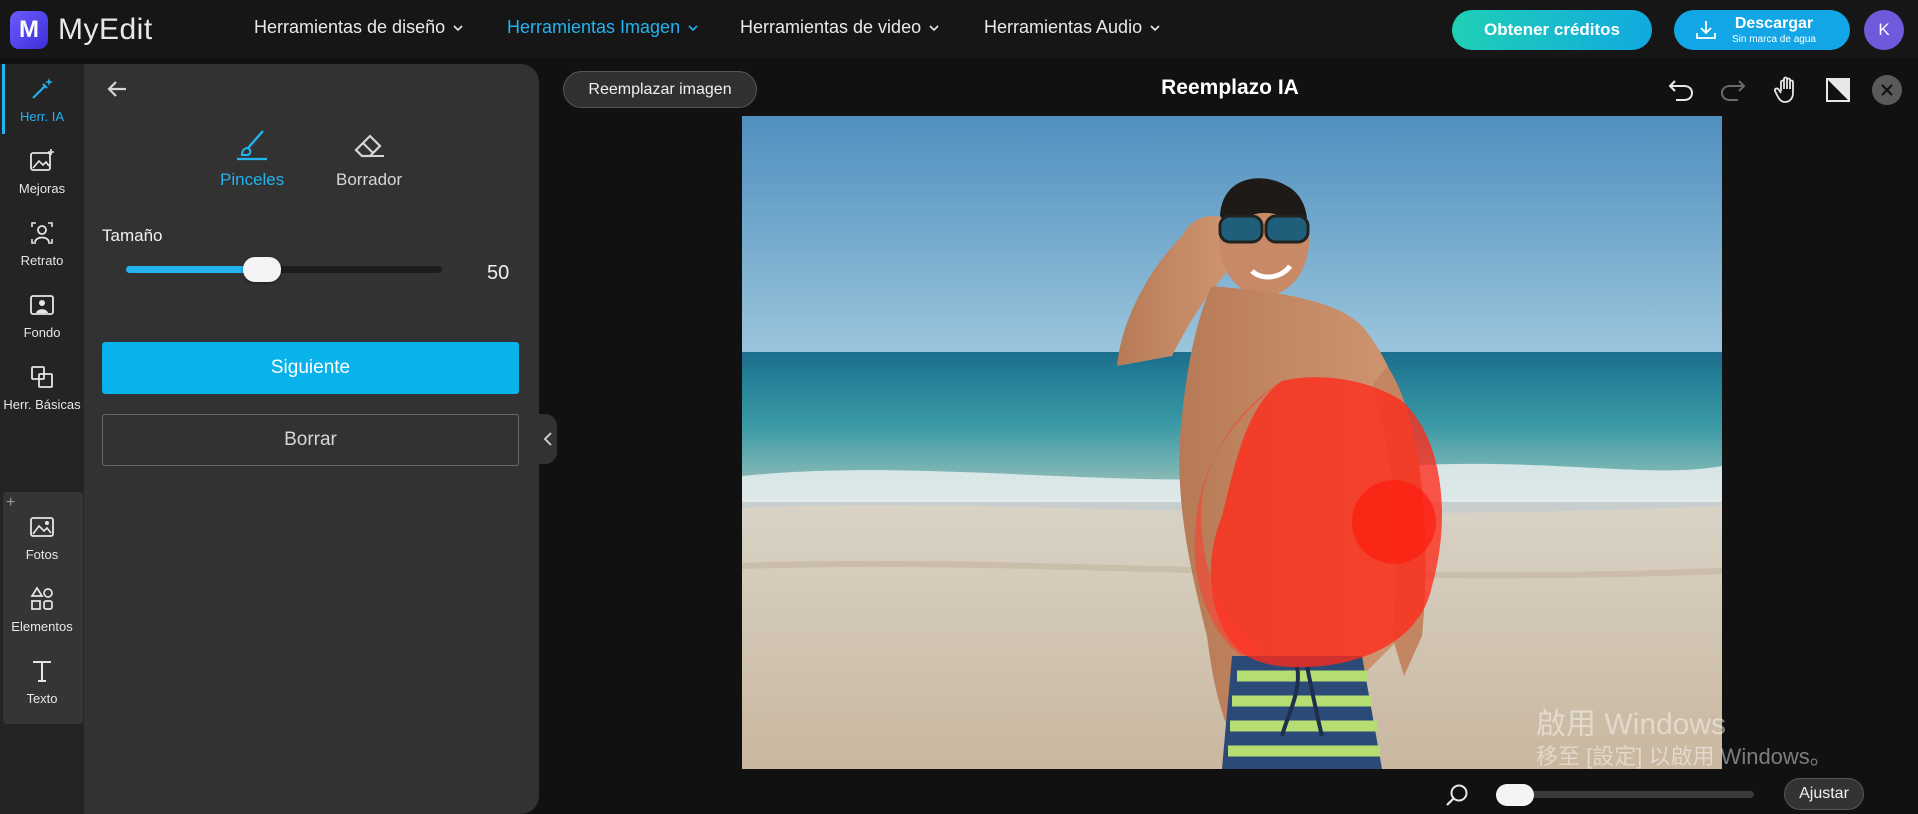 The width and height of the screenshot is (1918, 814). Describe the element at coordinates (594, 27) in the screenshot. I see `nav-label: Herramientas Imagen` at that location.